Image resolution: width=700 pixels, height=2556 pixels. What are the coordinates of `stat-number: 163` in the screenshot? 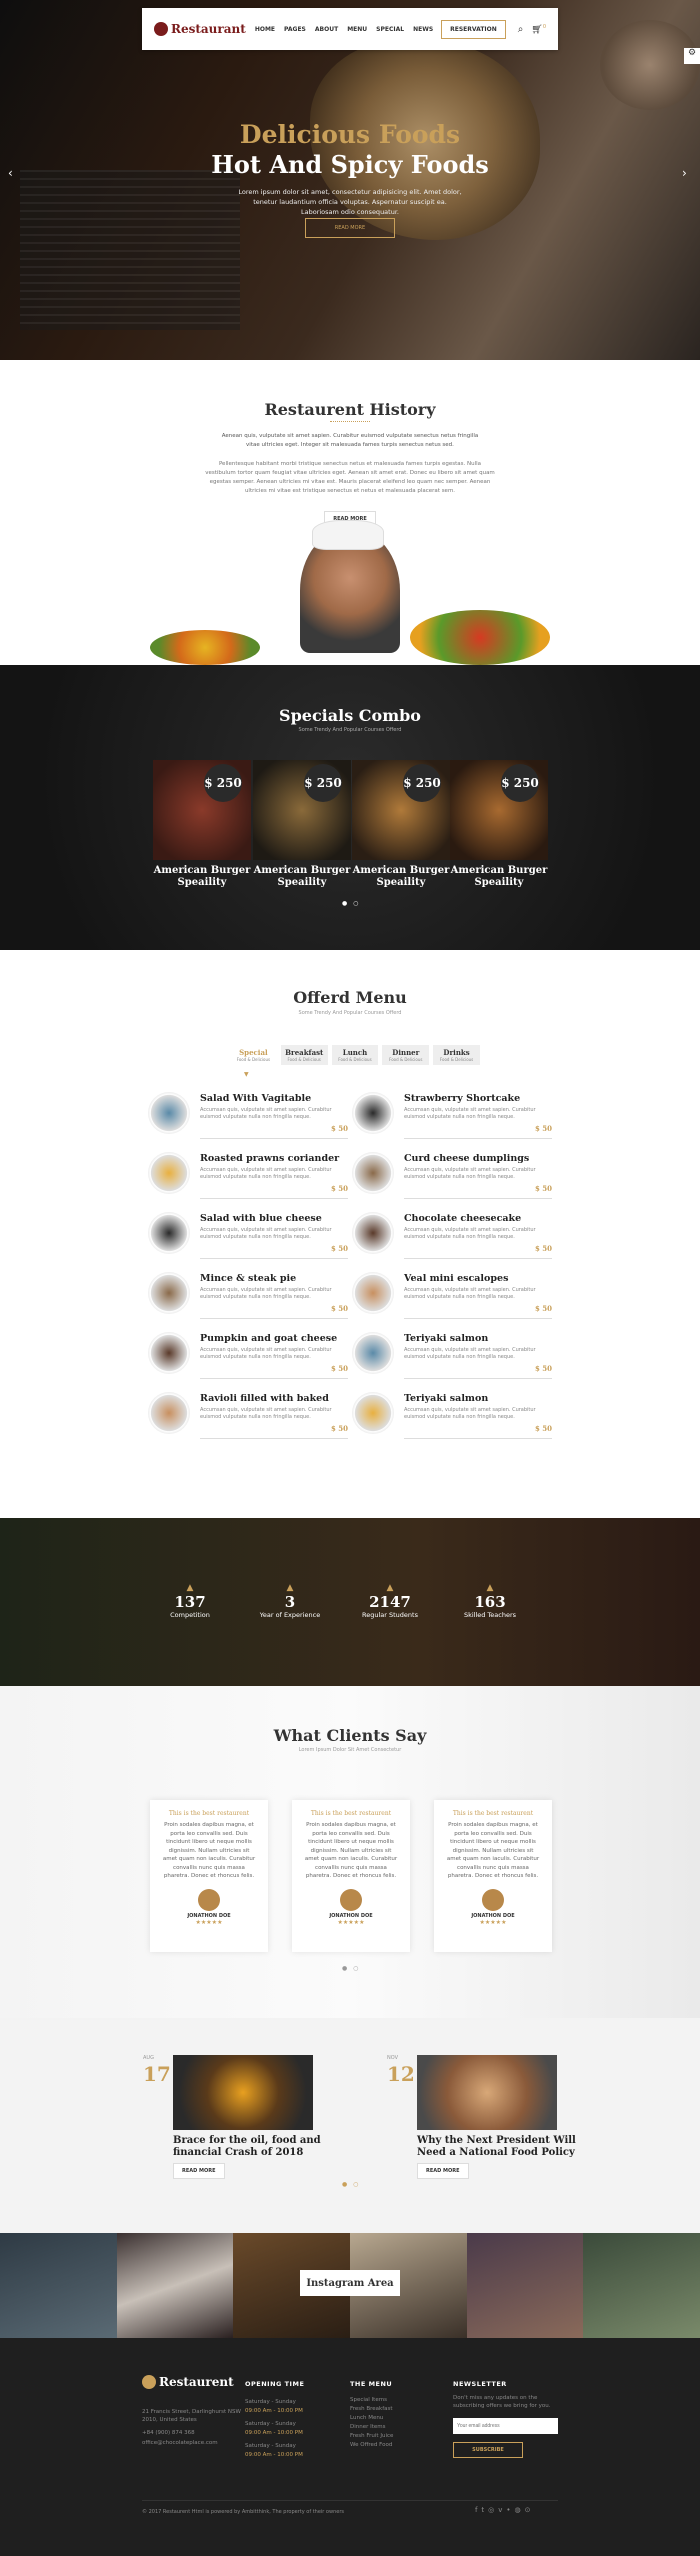 It's located at (490, 1602).